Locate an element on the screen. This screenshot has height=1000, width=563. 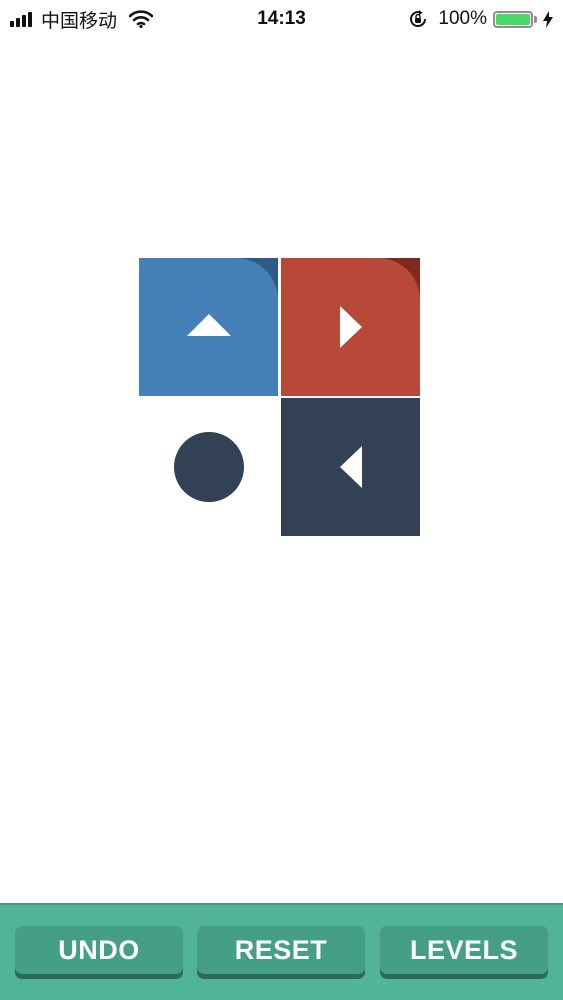
status-bar-right: 100% is located at coordinates (480, 19).